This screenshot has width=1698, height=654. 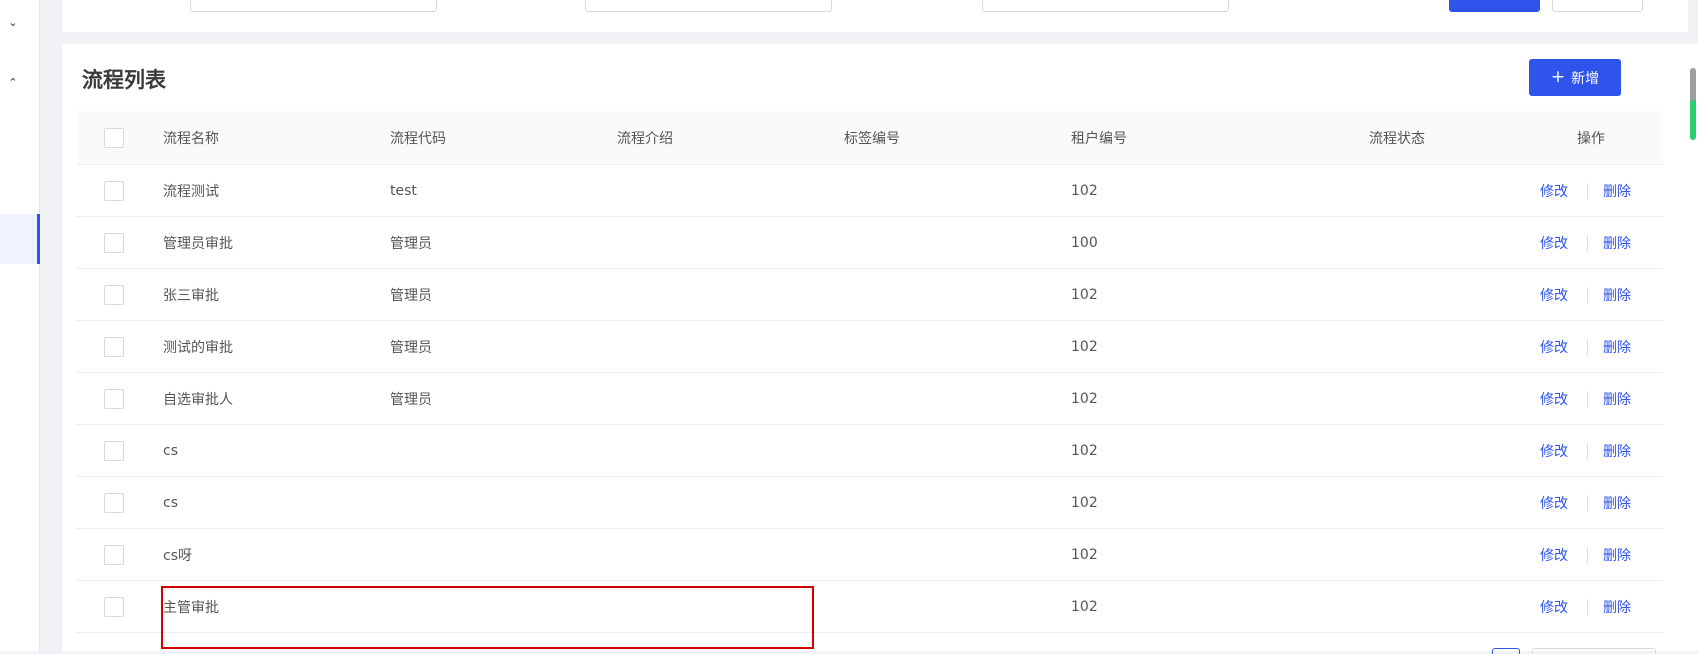 What do you see at coordinates (1594, 651) in the screenshot?
I see `pagination-size-select` at bounding box center [1594, 651].